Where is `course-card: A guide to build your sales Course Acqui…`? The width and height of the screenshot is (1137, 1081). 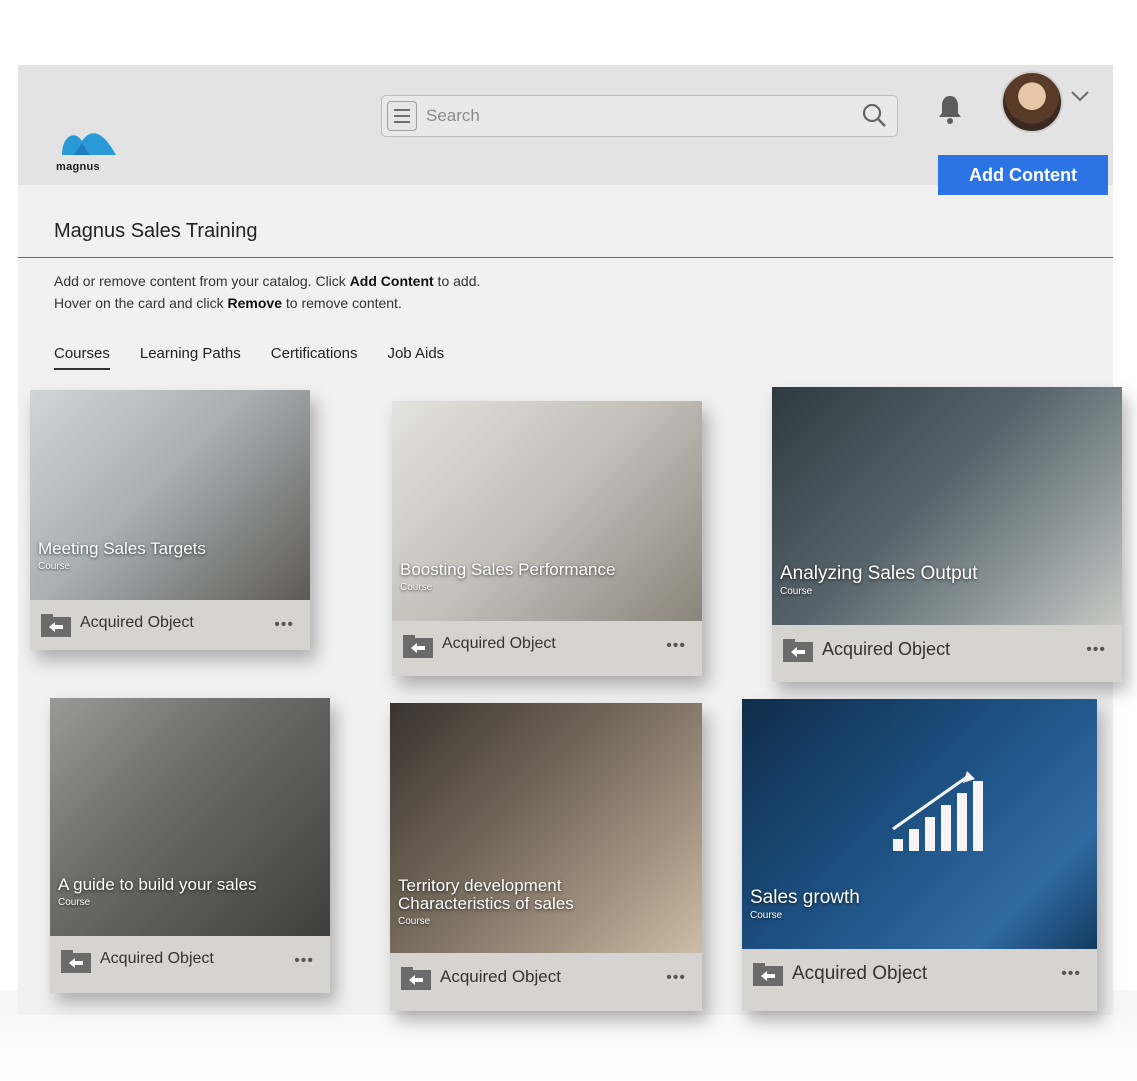 course-card: A guide to build your sales Course Acqui… is located at coordinates (190, 845).